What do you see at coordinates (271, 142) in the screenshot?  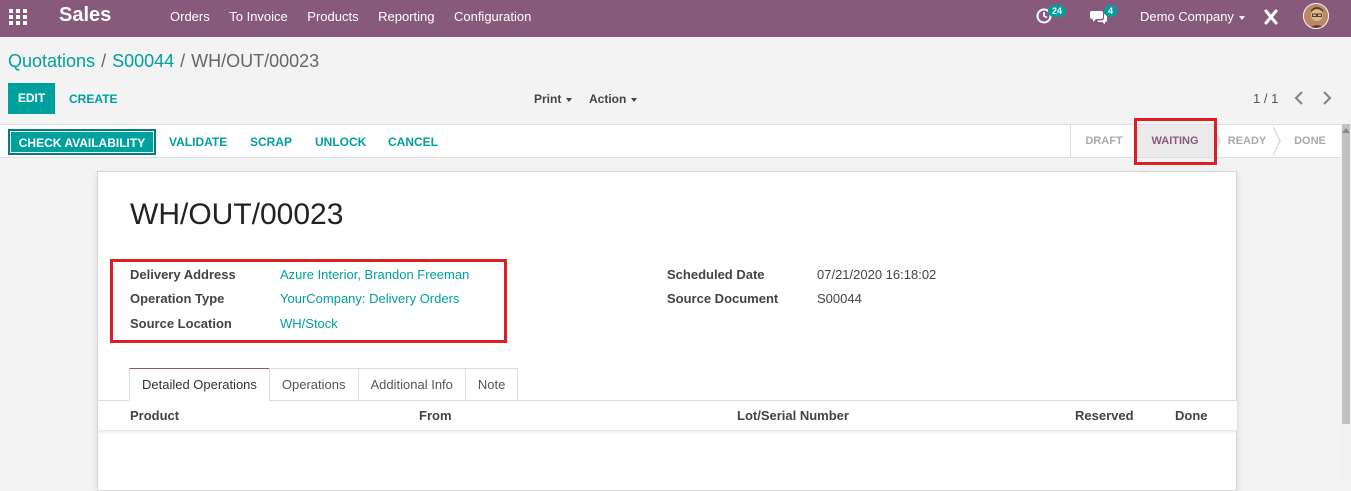 I see `scrap-button: SCRAP` at bounding box center [271, 142].